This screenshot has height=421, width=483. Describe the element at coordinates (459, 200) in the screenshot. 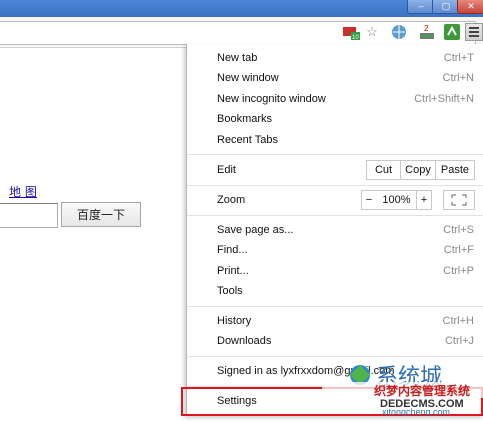

I see `fullscreen-icon` at that location.